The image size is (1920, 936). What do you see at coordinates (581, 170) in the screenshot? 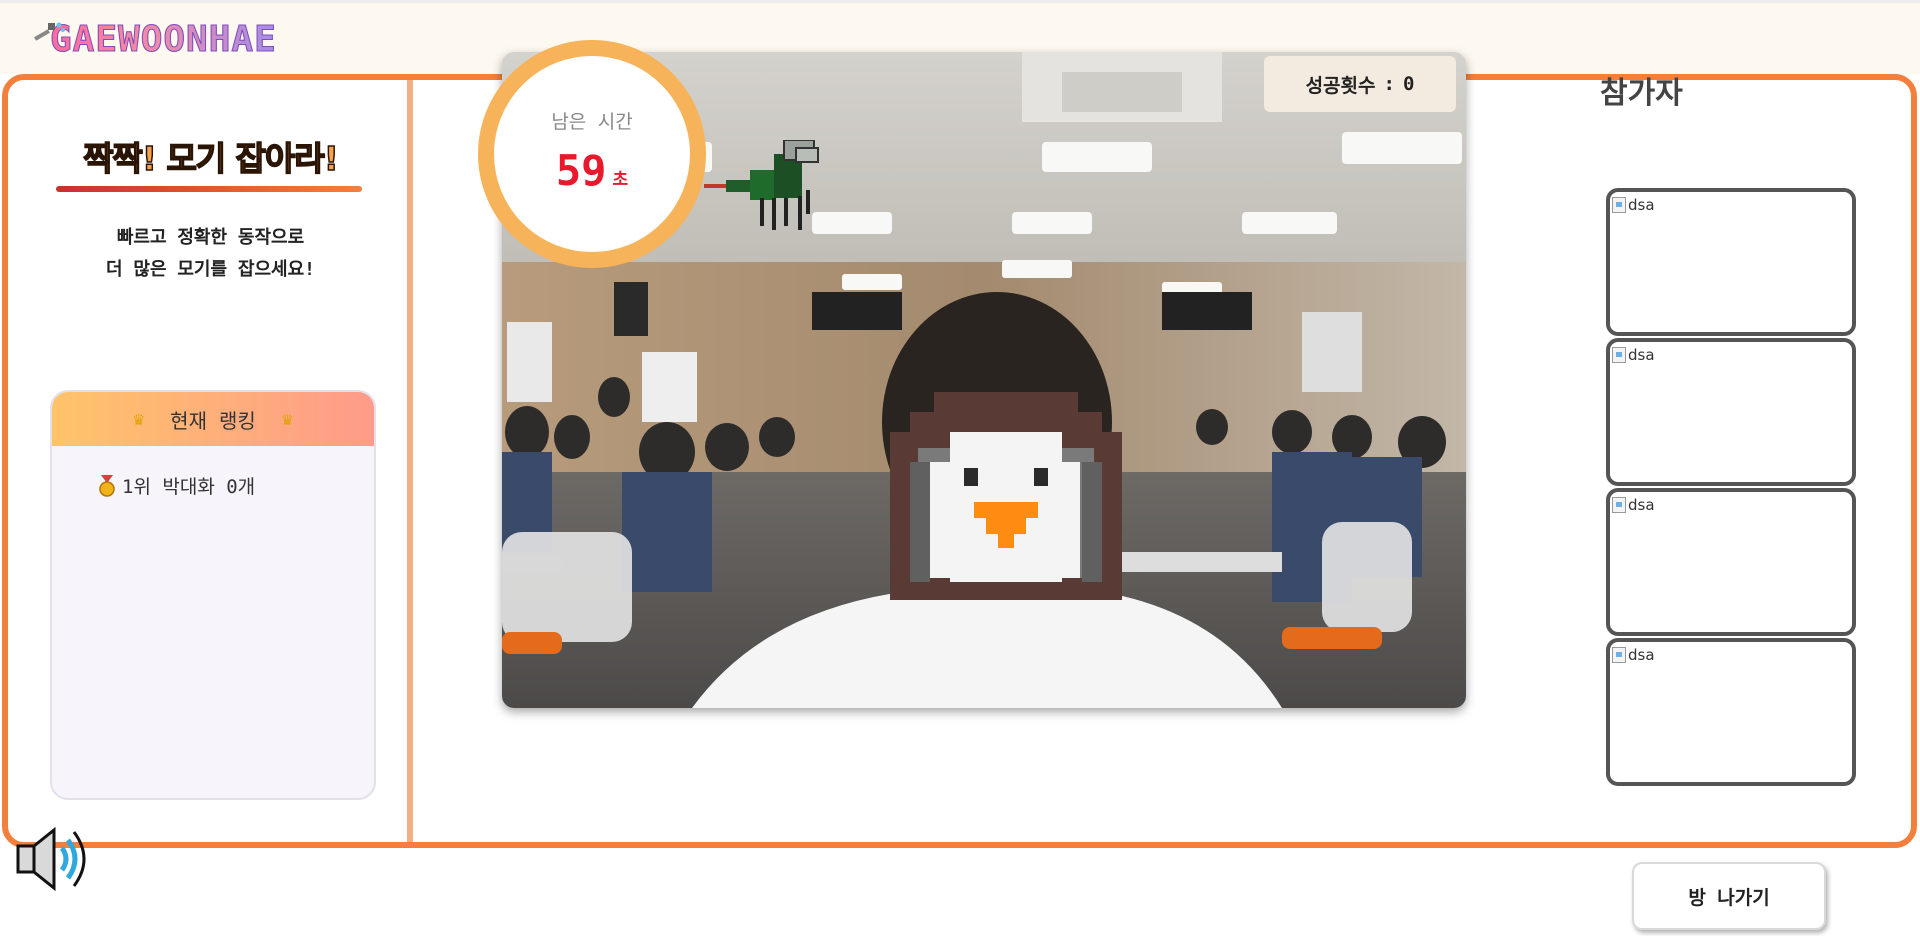
I see `timer-value: 59` at bounding box center [581, 170].